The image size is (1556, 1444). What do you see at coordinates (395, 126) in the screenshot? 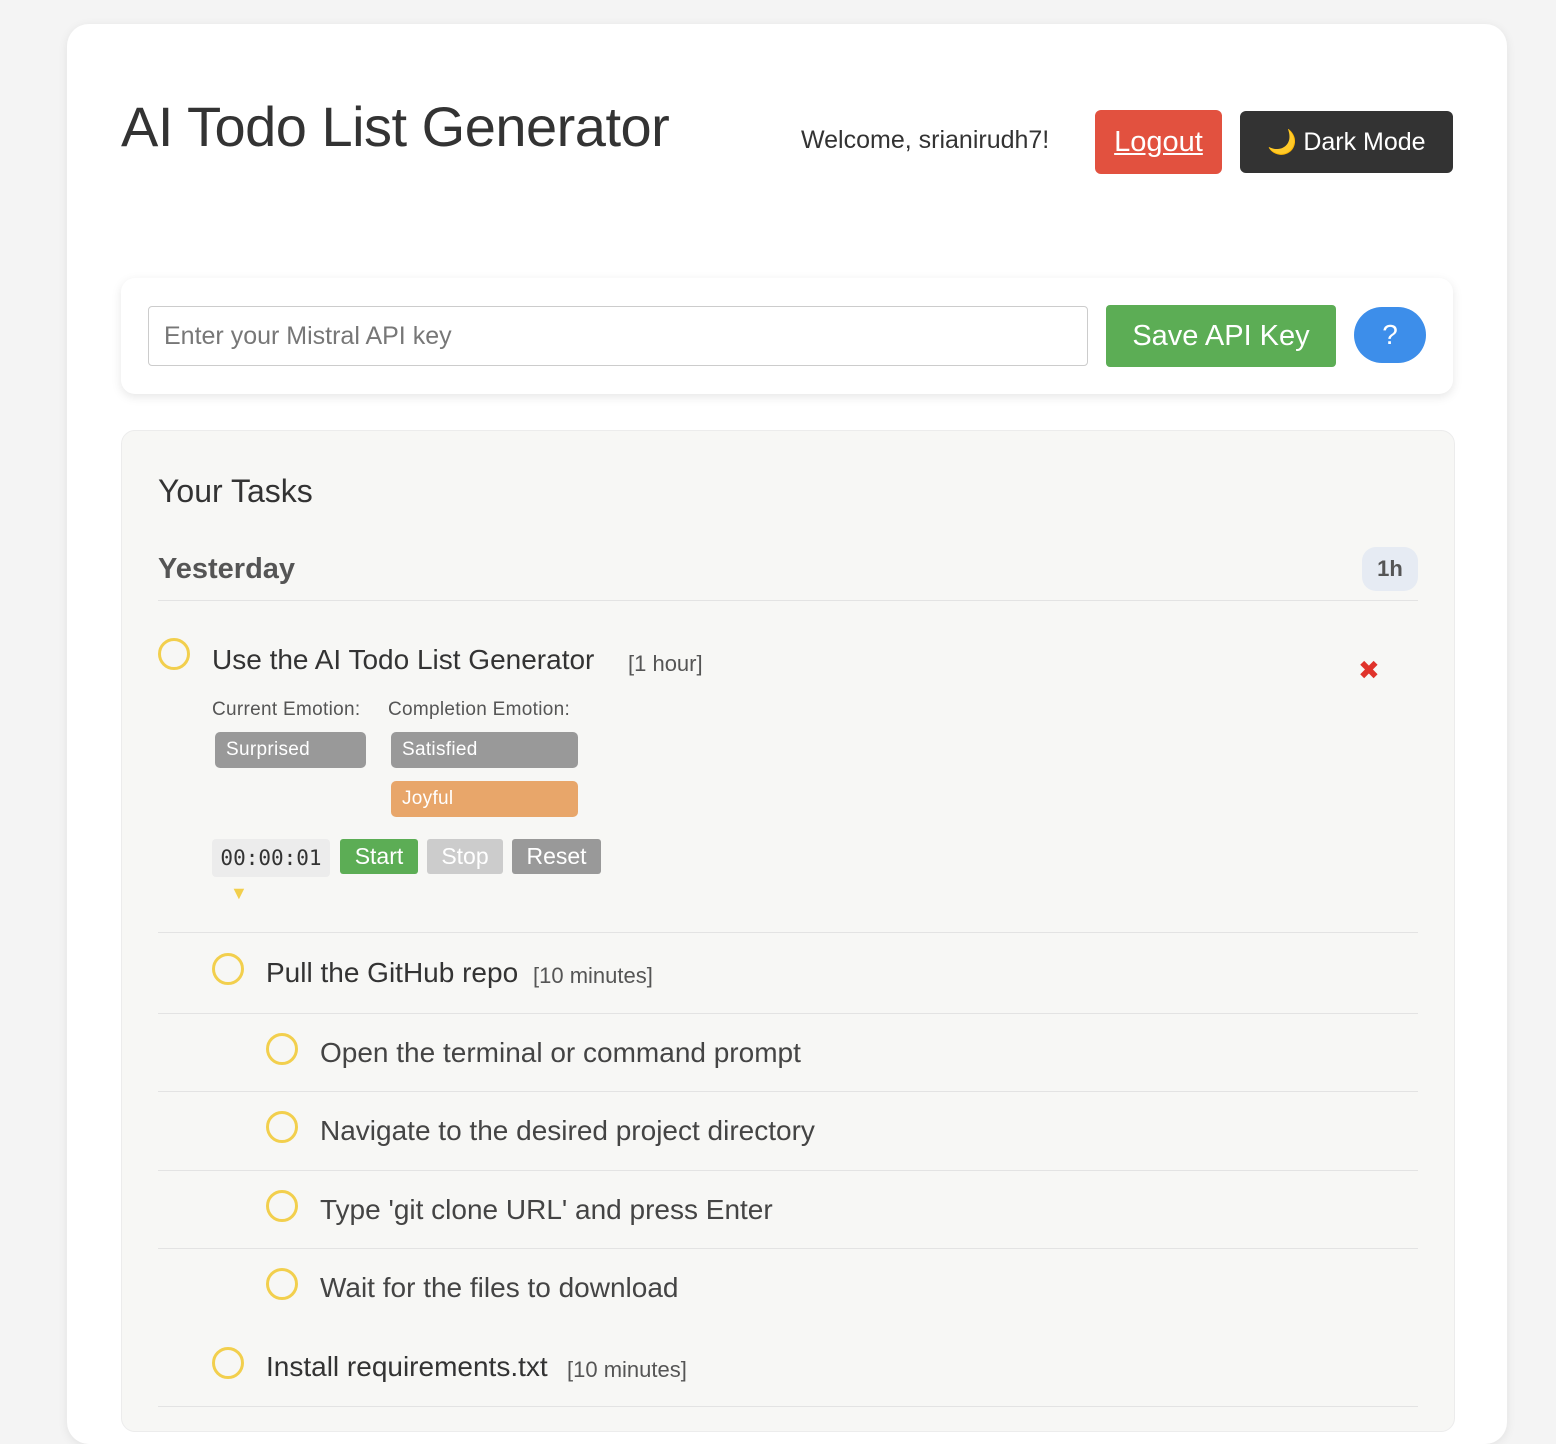
I see `page-title: AI Todo List Generator` at bounding box center [395, 126].